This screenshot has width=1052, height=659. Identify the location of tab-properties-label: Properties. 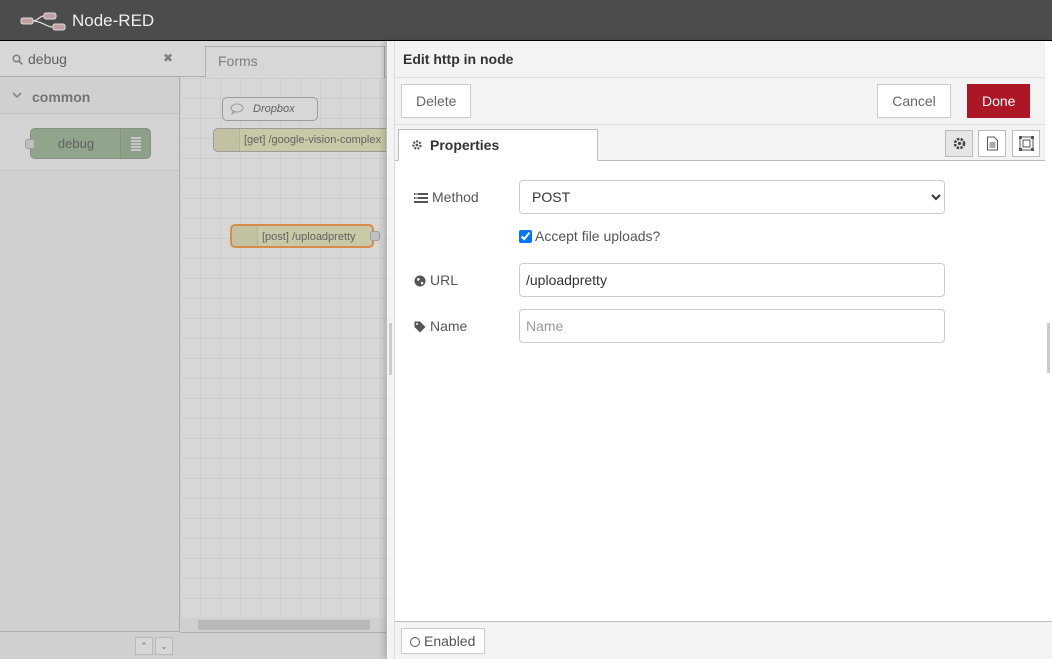
(465, 145).